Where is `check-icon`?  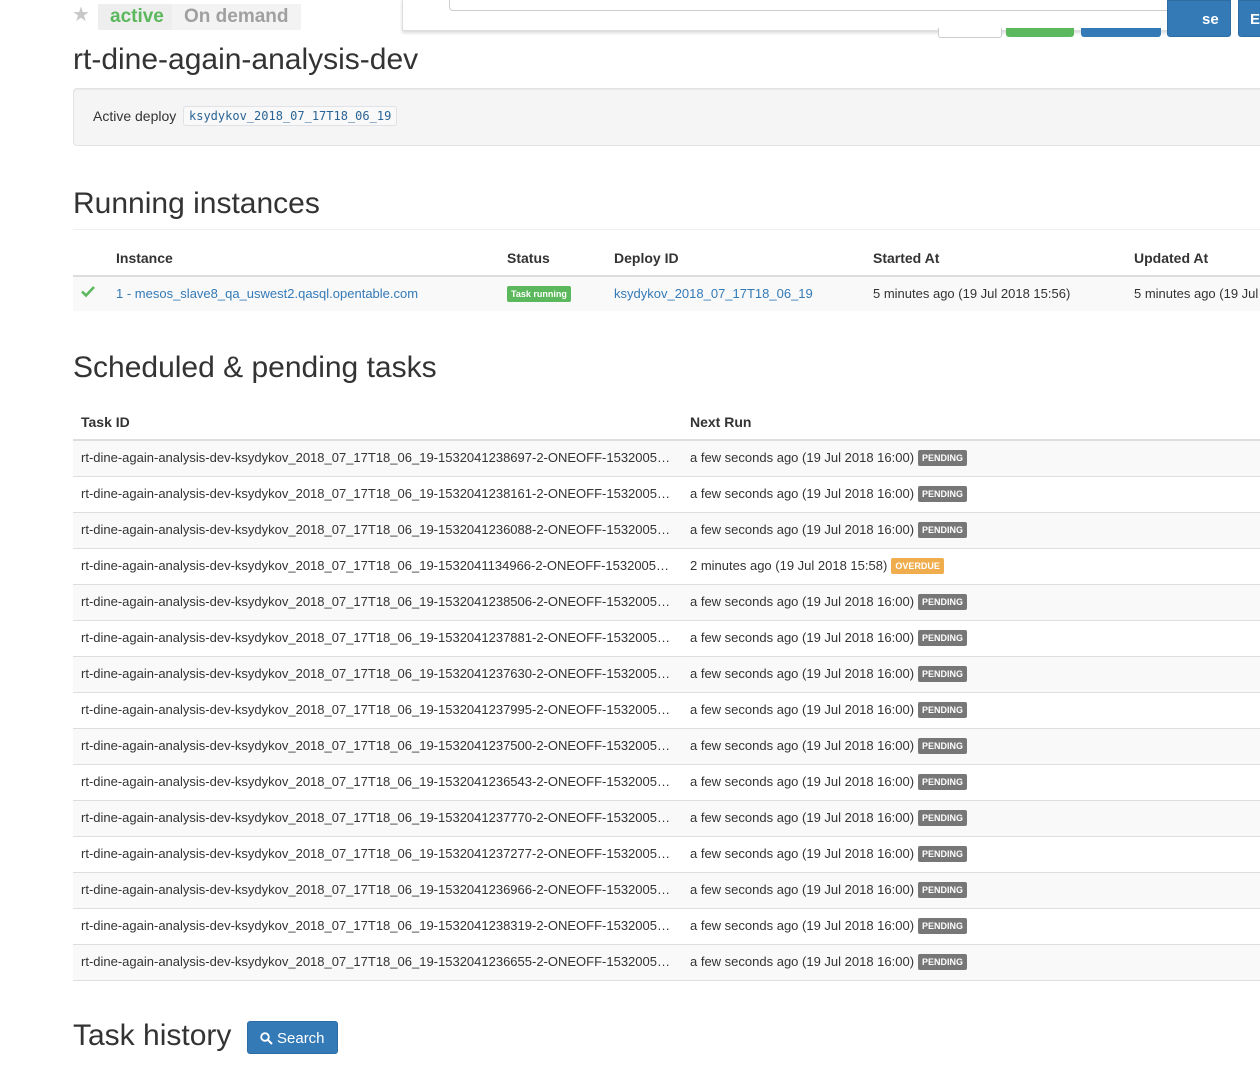
check-icon is located at coordinates (88, 292).